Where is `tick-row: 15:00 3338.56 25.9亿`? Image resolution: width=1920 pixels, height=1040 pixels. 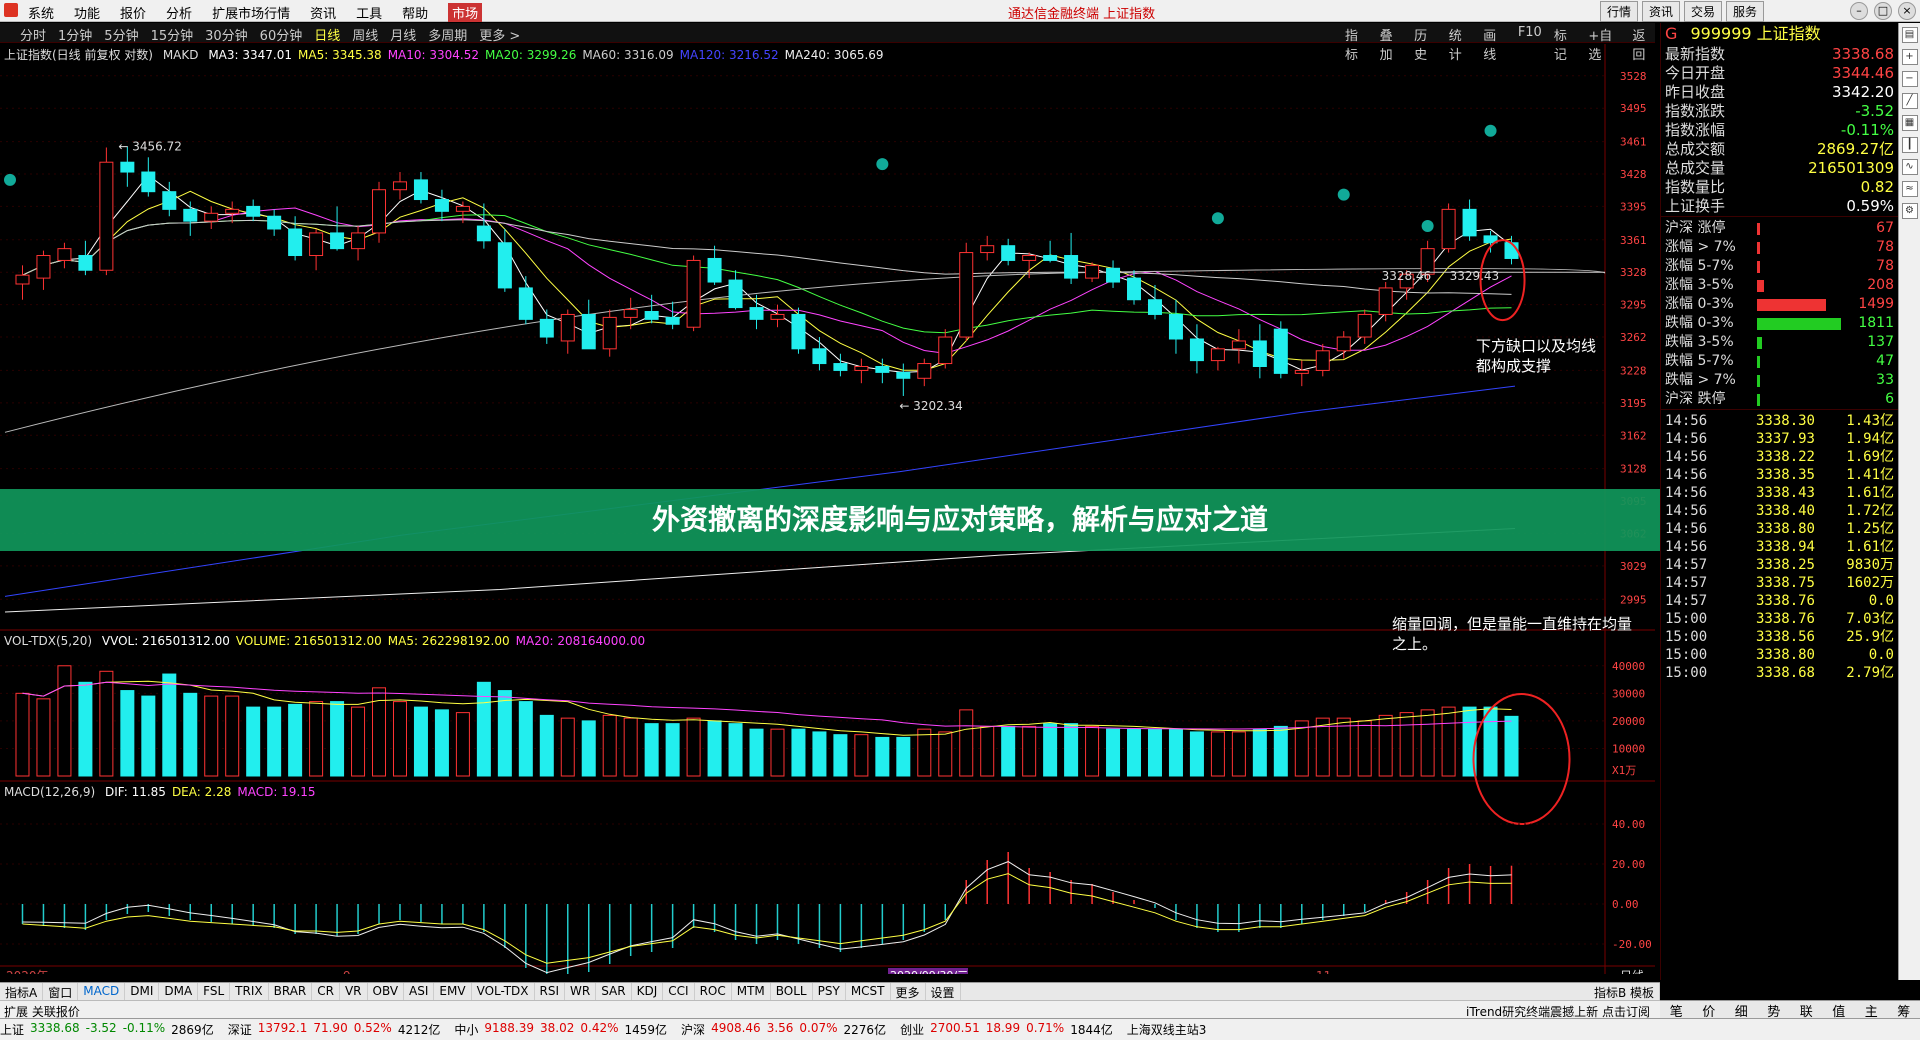 tick-row: 15:00 3338.56 25.9亿 is located at coordinates (1779, 637).